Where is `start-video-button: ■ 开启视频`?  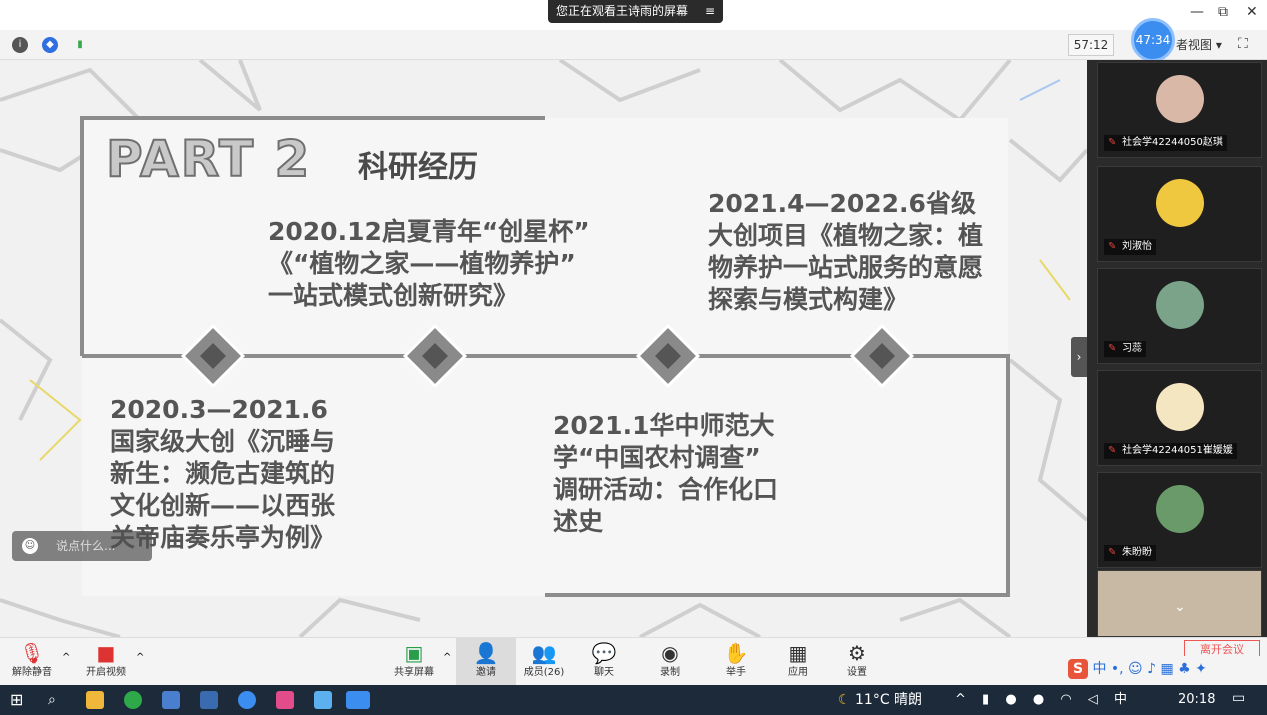
start-video-button: ■ 开启视频 is located at coordinates (106, 662).